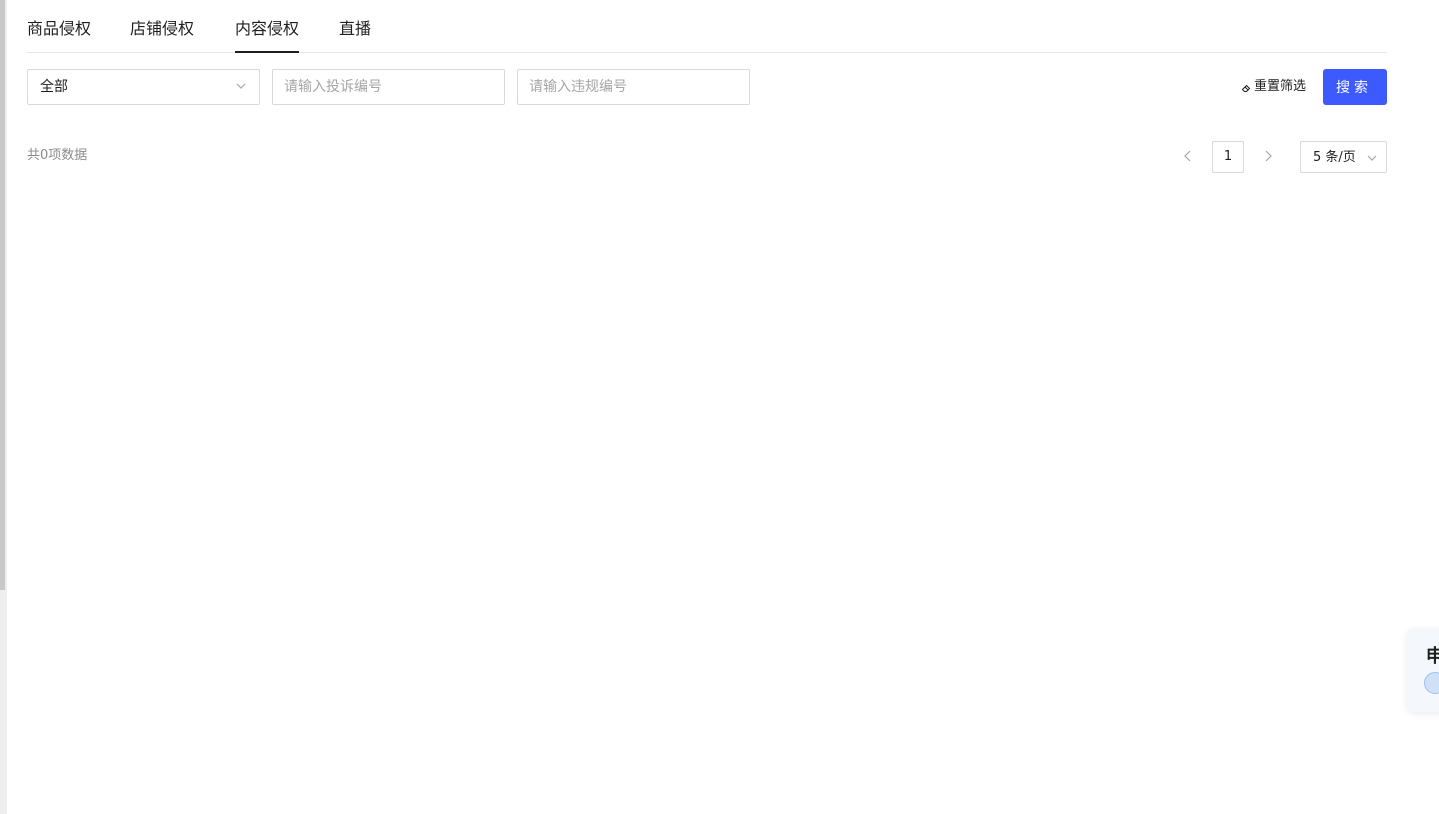 This screenshot has width=1439, height=814. What do you see at coordinates (2, 295) in the screenshot?
I see `left-scrollbar-thumb` at bounding box center [2, 295].